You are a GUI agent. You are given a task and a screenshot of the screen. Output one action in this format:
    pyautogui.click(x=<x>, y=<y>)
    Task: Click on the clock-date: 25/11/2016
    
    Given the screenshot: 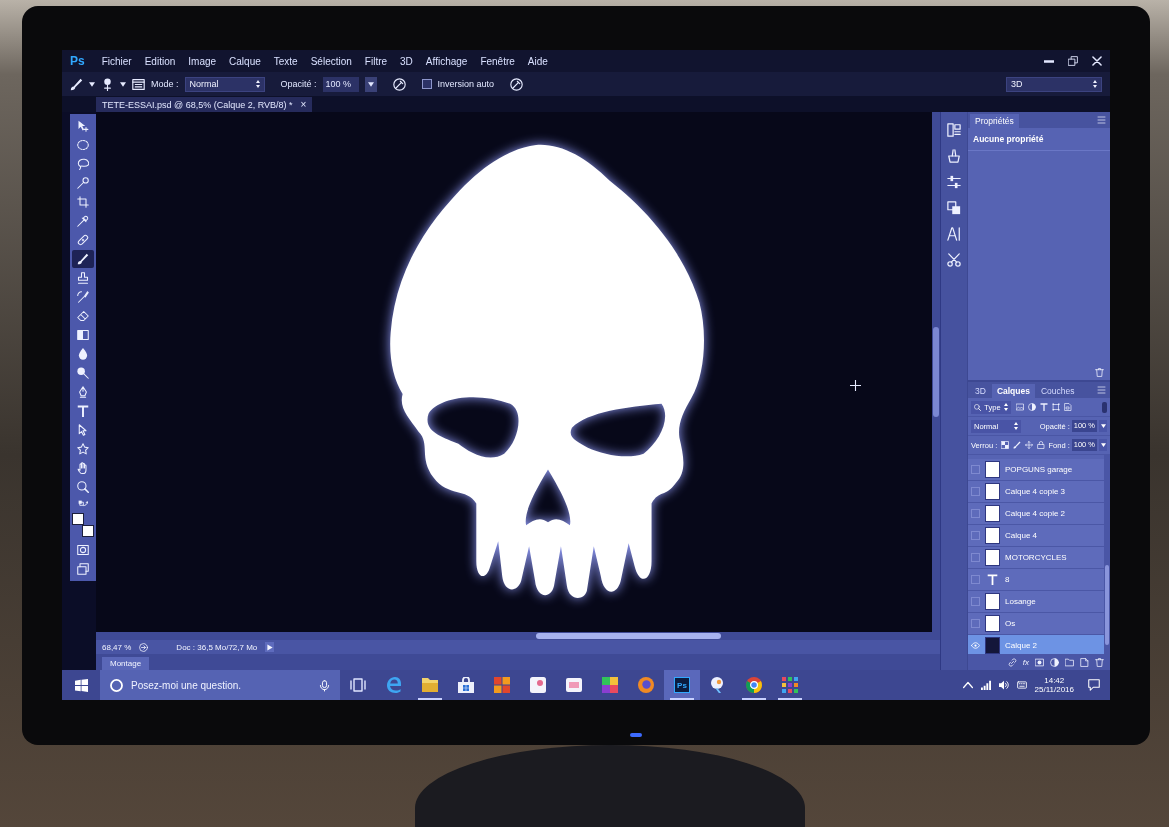 What is the action you would take?
    pyautogui.click(x=1054, y=690)
    